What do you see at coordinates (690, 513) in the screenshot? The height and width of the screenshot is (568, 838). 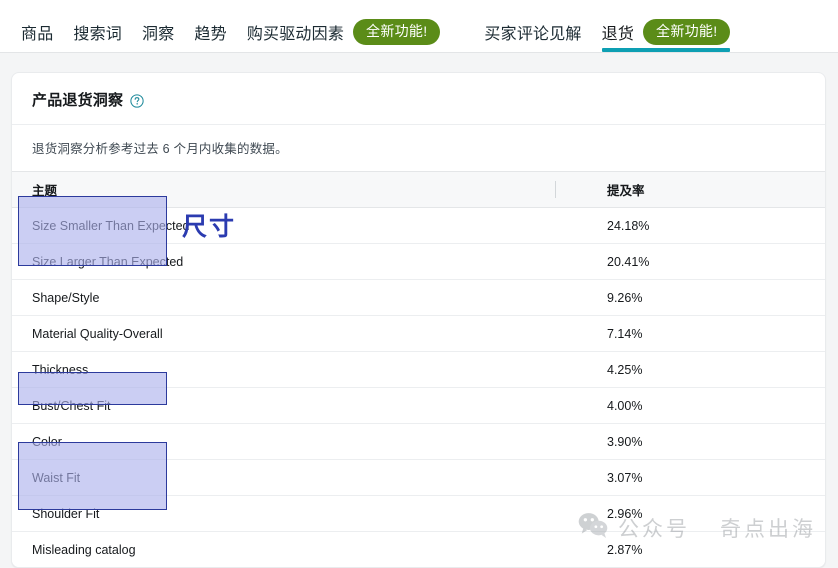 I see `cell-mention-rate: 2.96%` at bounding box center [690, 513].